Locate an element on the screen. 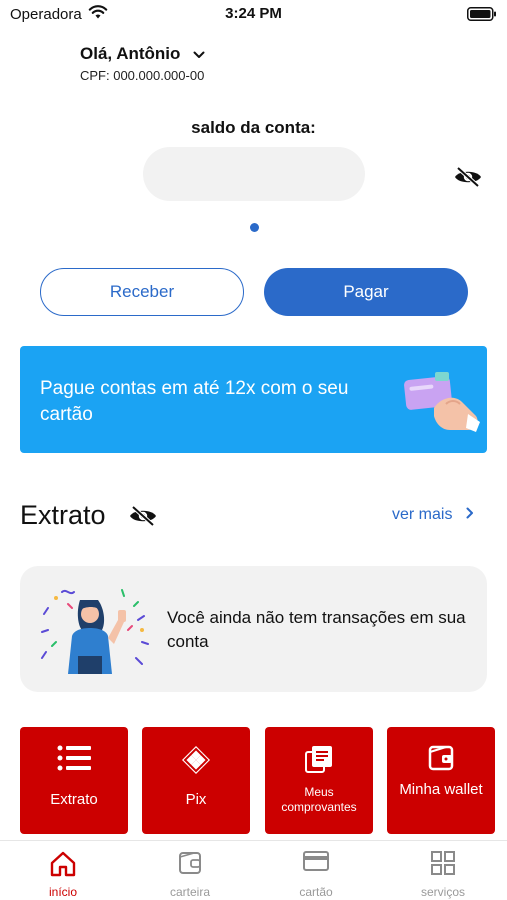 The width and height of the screenshot is (507, 900). tab-bar: início carteira cartão serviços is located at coordinates (253, 870).